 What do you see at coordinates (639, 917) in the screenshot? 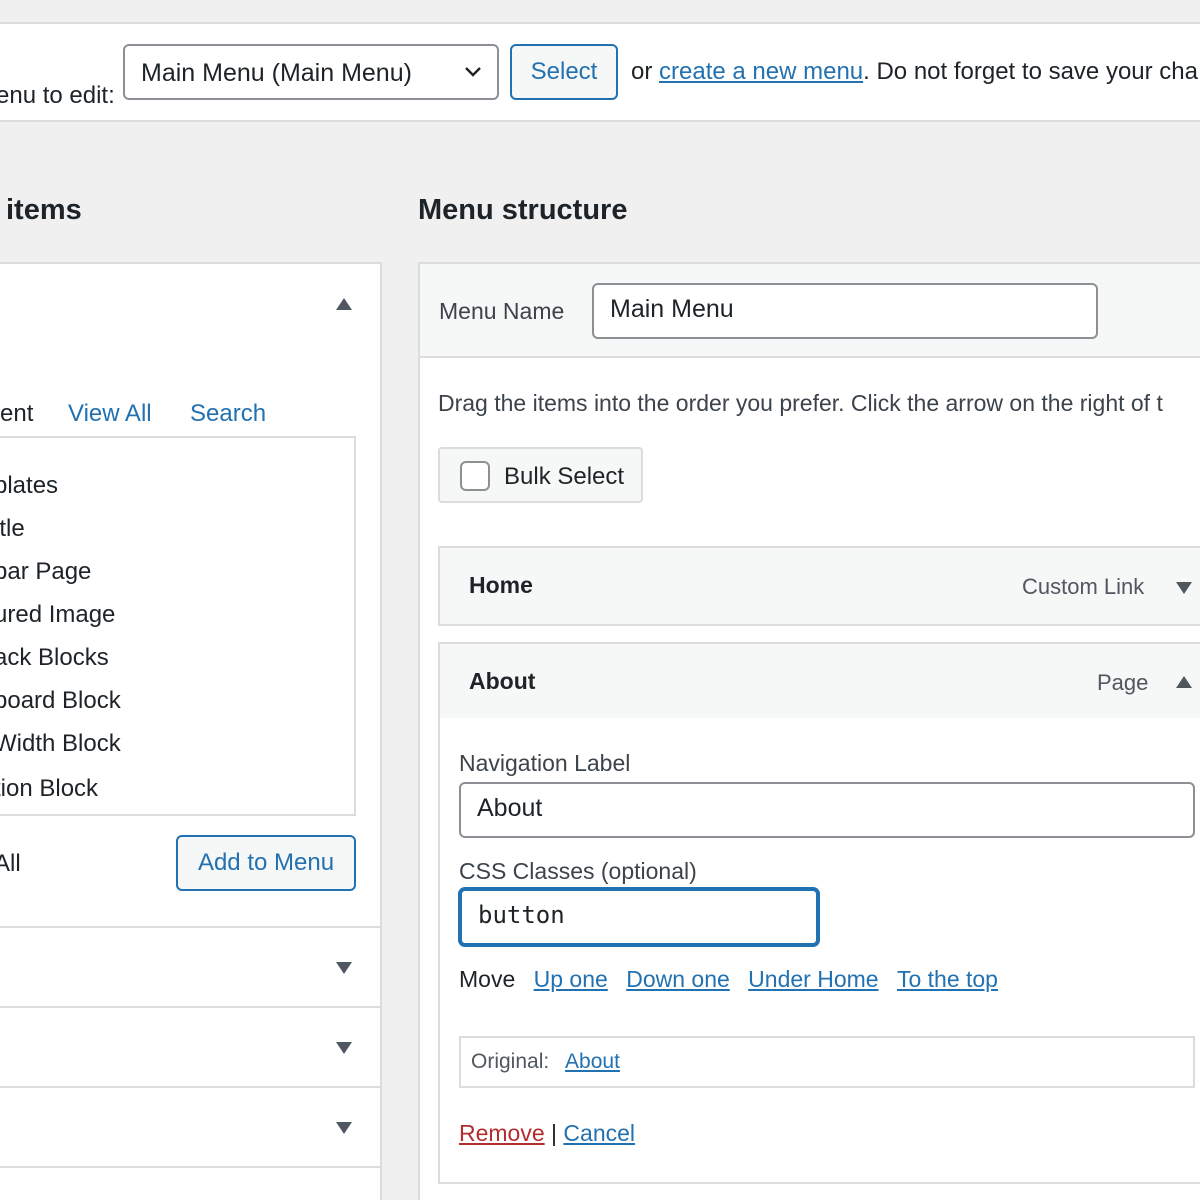
I see `css-classes-input: button` at bounding box center [639, 917].